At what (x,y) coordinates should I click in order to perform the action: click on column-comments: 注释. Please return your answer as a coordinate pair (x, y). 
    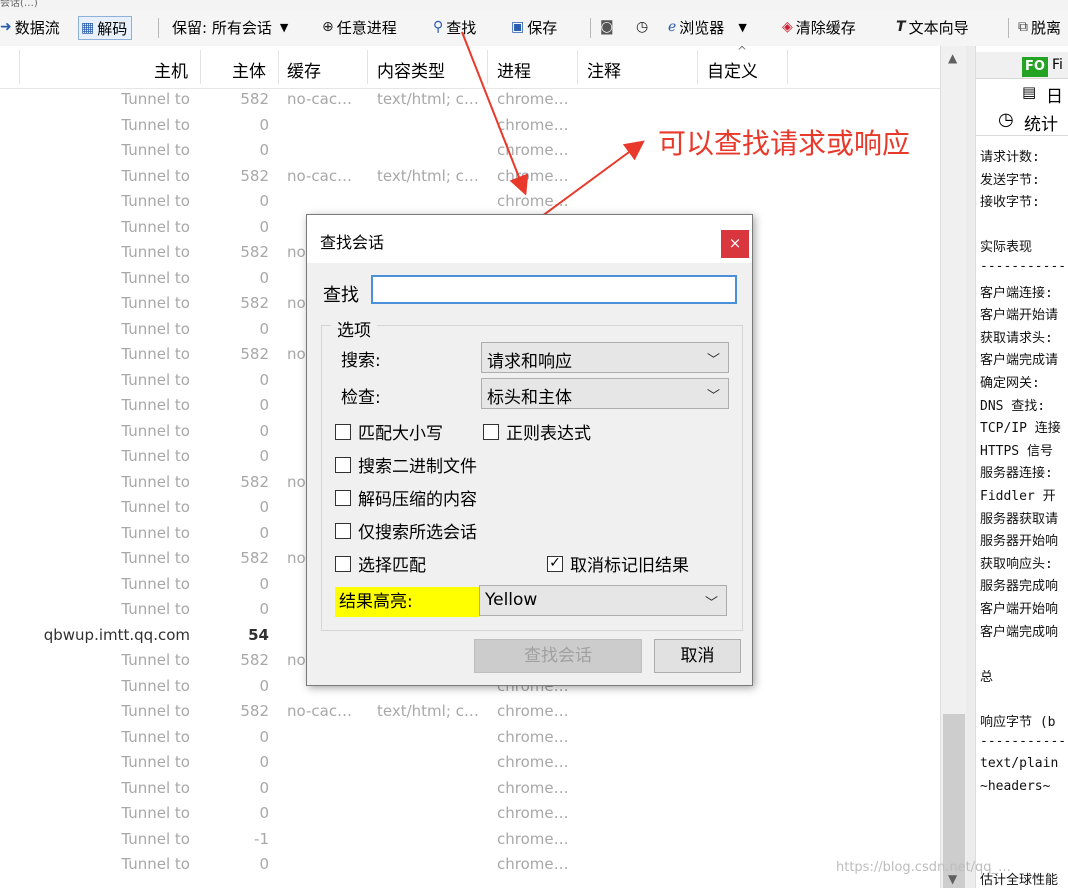
    Looking at the image, I should click on (604, 69).